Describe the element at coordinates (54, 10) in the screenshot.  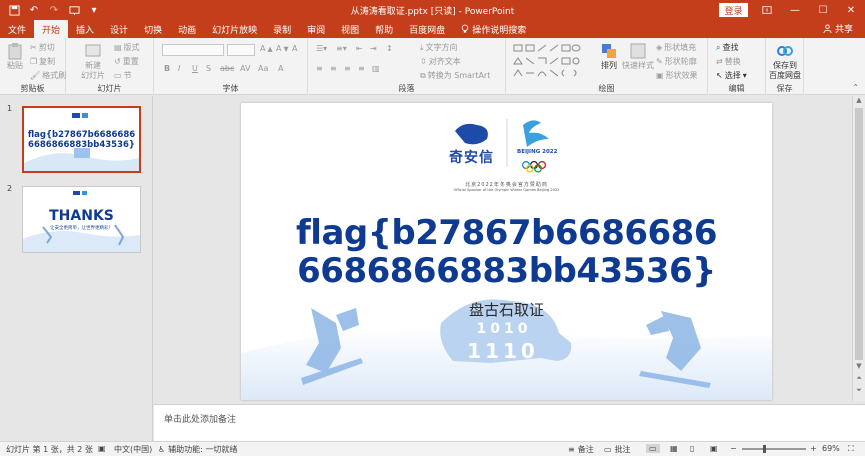
I see `redo-icon: ↷` at that location.